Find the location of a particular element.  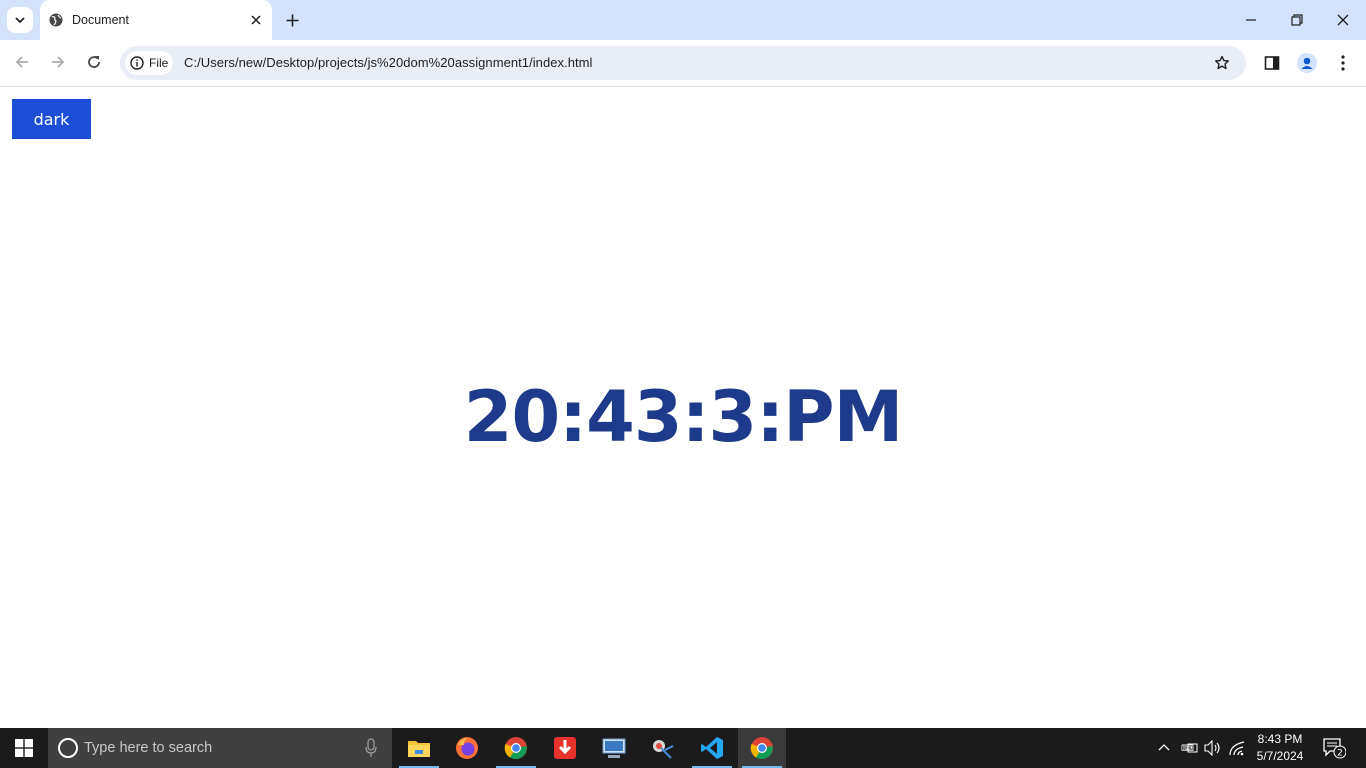

snipping-tool-app is located at coordinates (663, 748).